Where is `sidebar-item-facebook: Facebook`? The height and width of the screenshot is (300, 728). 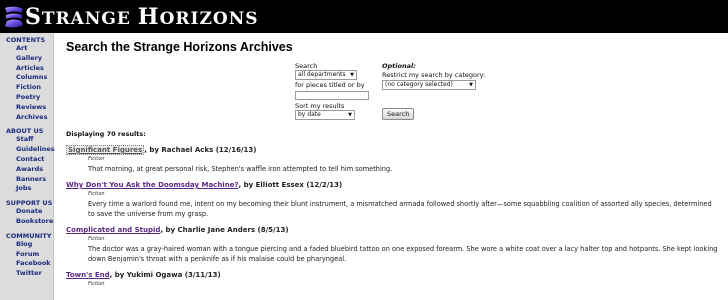 sidebar-item-facebook: Facebook is located at coordinates (26, 264).